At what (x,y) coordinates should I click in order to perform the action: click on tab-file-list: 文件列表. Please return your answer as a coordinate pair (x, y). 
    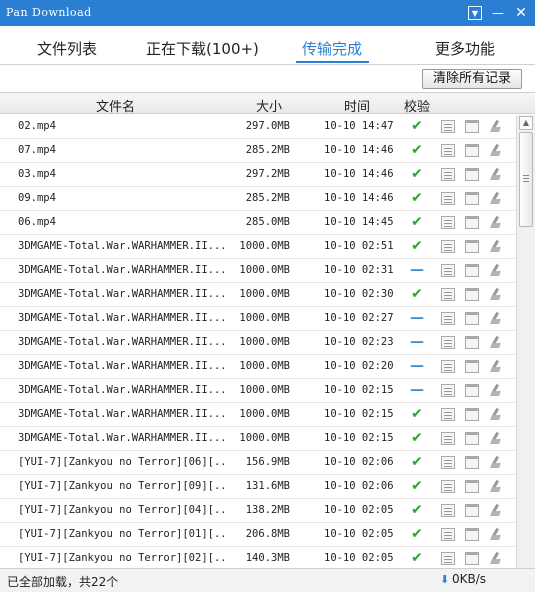
    Looking at the image, I should click on (67, 48).